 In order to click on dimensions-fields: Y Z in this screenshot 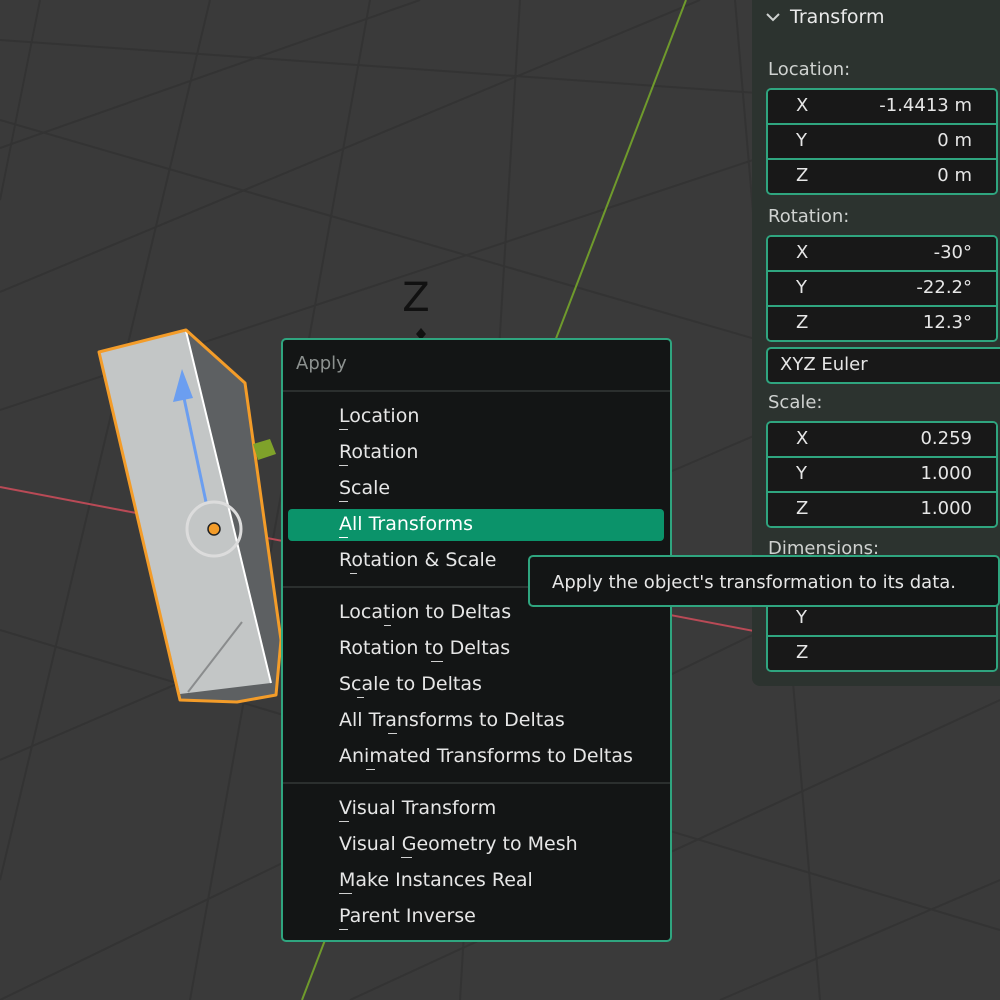, I will do `click(882, 636)`.